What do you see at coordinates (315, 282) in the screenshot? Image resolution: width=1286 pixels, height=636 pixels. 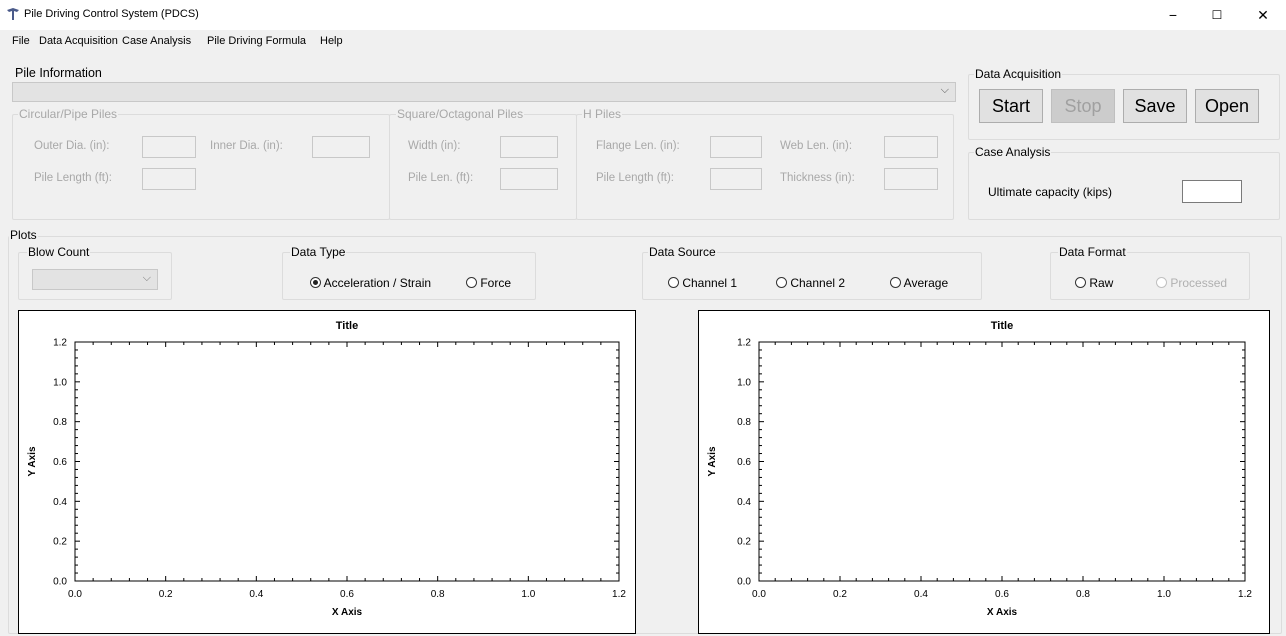 I see `radio-selected-icon` at bounding box center [315, 282].